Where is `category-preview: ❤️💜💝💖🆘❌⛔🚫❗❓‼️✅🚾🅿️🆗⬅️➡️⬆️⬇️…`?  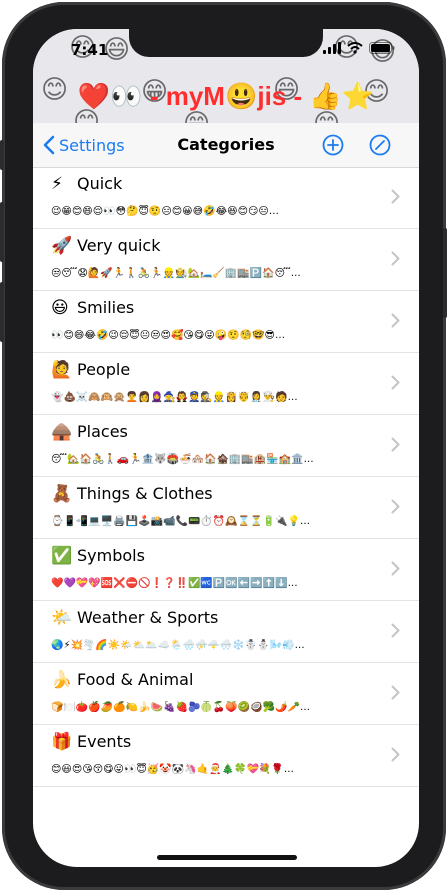
category-preview: ❤️💜💝💖🆘❌⛔🚫❗❓‼️✅🚾🅿️🆗⬅️➡️⬆️⬇️… is located at coordinates (174, 583).